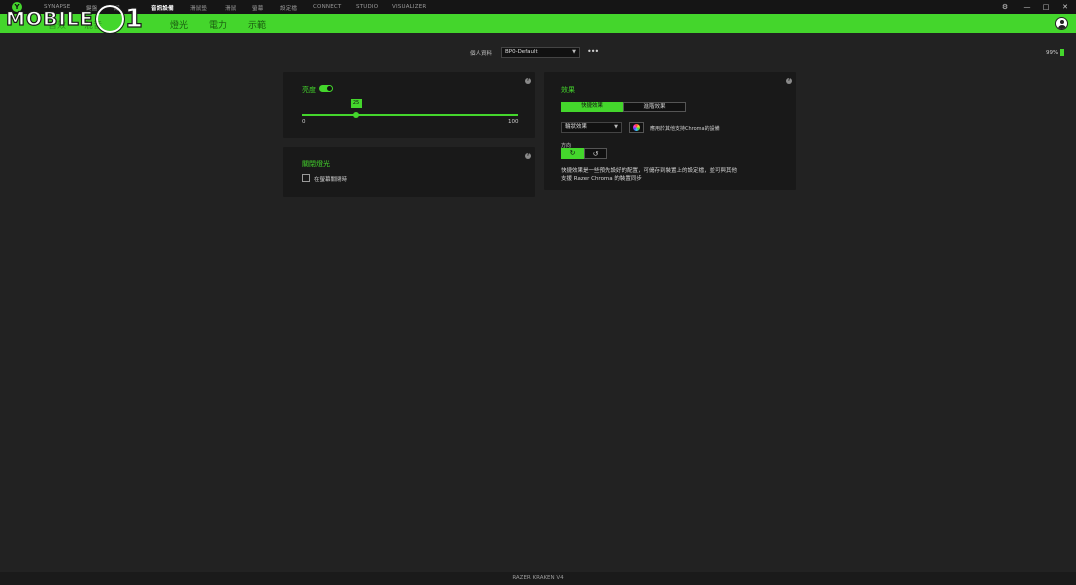  I want to click on effect-selected-value: 輪狀效果, so click(576, 127).